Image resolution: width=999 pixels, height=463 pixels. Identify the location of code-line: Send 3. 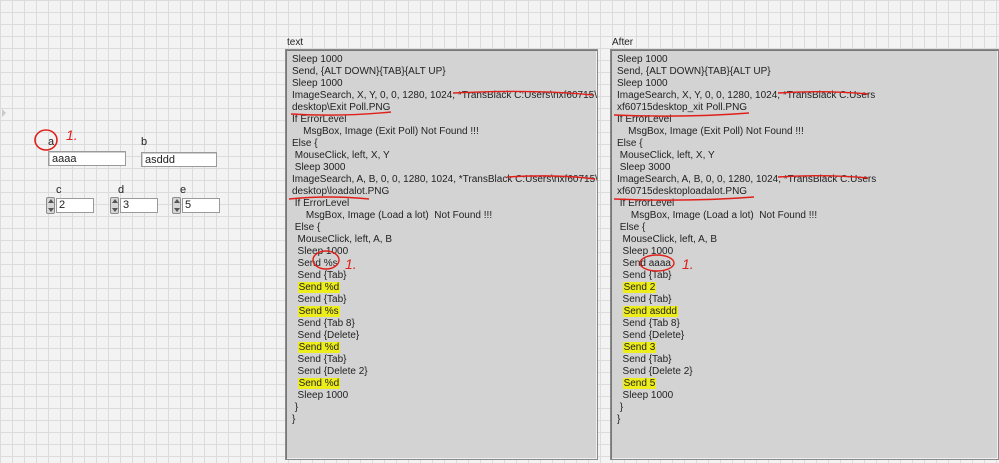
(637, 348).